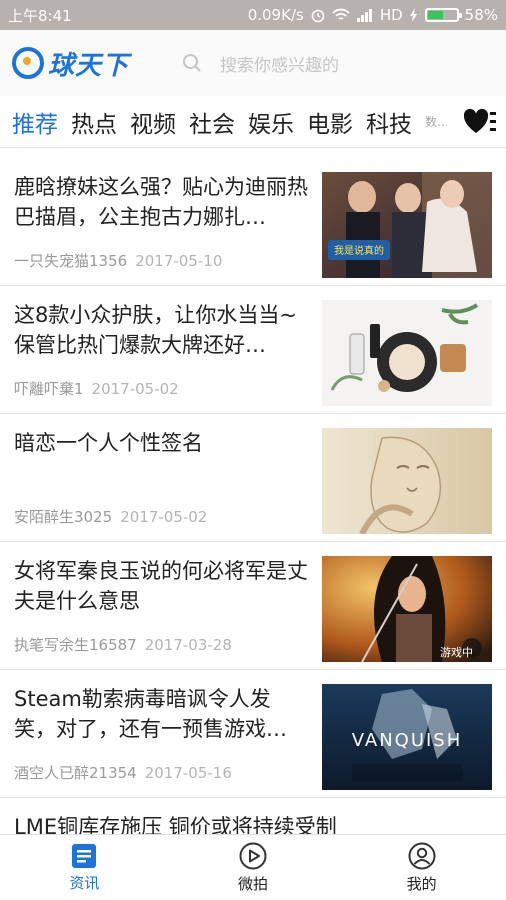  What do you see at coordinates (179, 261) in the screenshot?
I see `news-date: 2017-05-10` at bounding box center [179, 261].